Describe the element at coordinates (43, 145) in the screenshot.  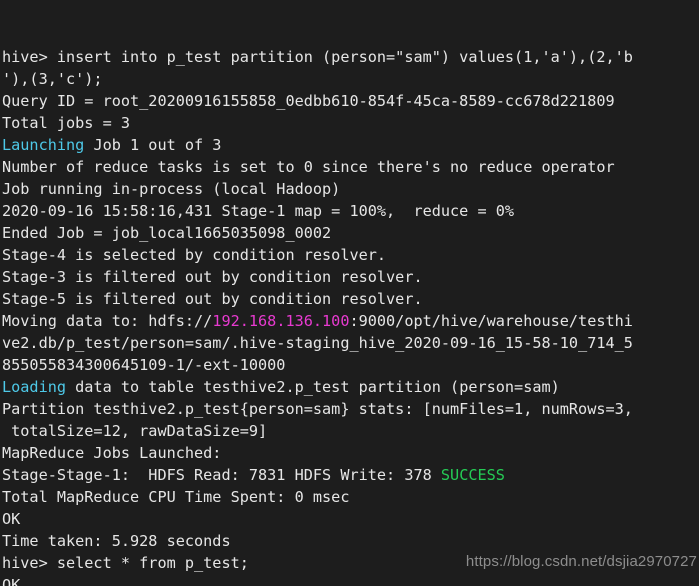
I see `line-keyword: Launching` at that location.